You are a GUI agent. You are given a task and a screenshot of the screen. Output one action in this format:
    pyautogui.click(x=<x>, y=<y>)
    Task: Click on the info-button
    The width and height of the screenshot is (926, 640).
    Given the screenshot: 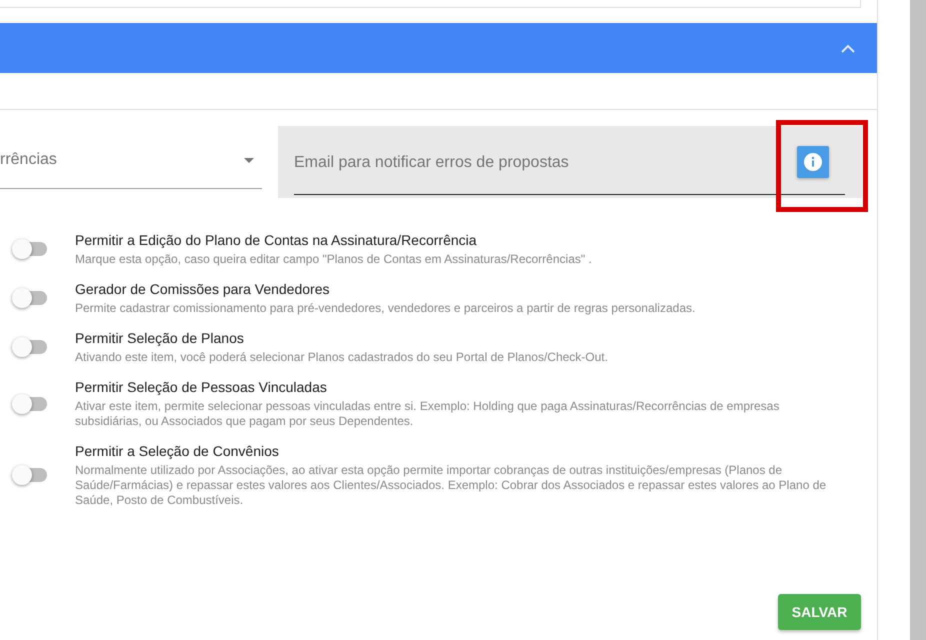 What is the action you would take?
    pyautogui.click(x=813, y=162)
    